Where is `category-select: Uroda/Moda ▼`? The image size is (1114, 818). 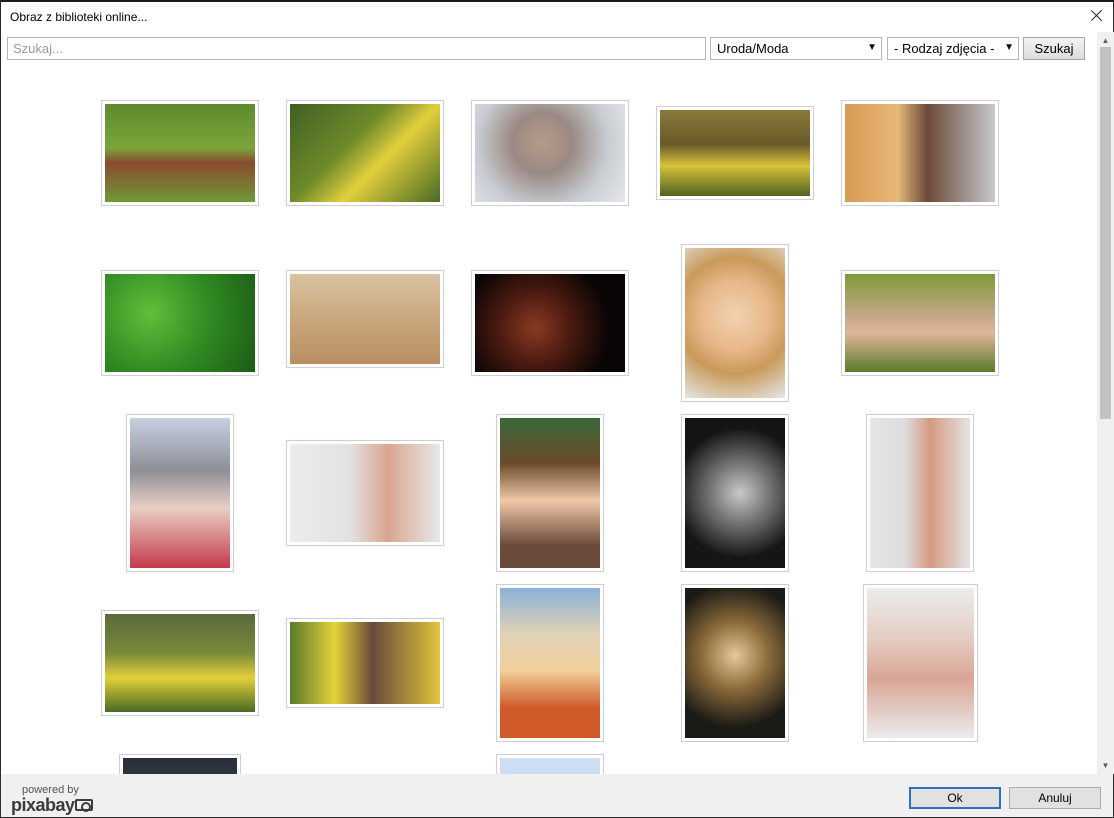
category-select: Uroda/Moda ▼ is located at coordinates (796, 48).